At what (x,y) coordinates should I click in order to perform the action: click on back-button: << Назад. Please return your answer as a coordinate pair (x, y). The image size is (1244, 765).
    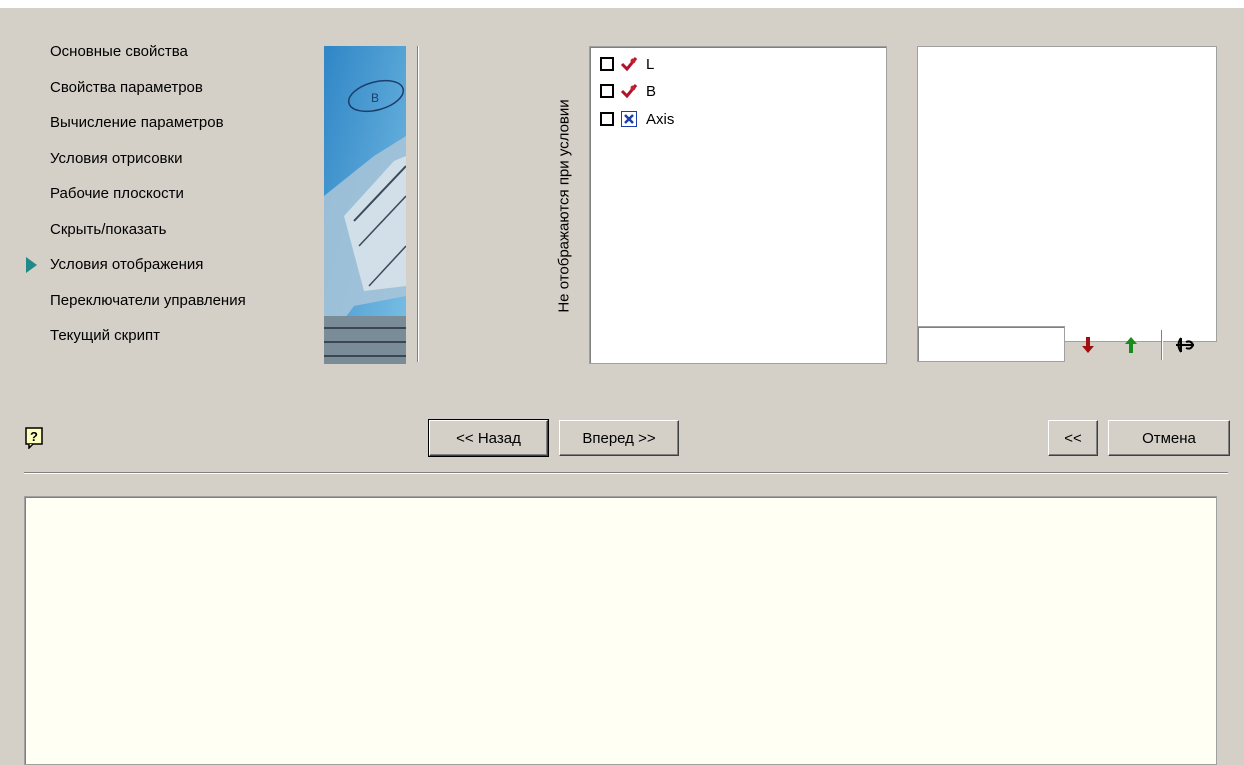
    Looking at the image, I should click on (488, 438).